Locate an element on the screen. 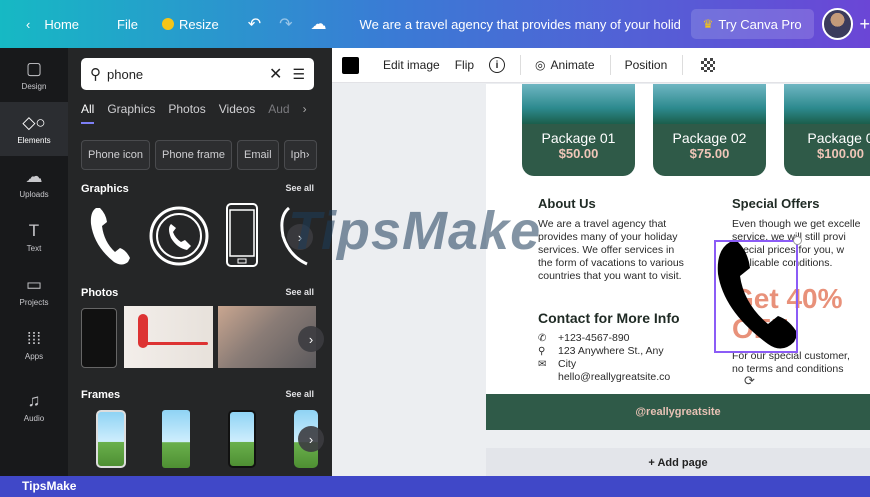 Image resolution: width=870 pixels, height=497 pixels. photo-thumb-red-phone is located at coordinates (168, 337).